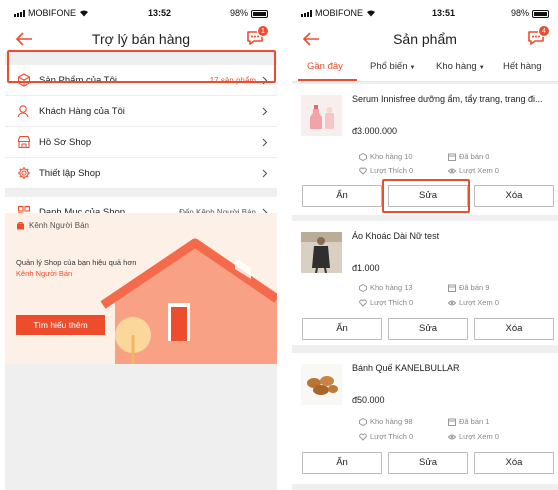 The height and width of the screenshot is (490, 558). I want to click on sort-tabs: Gần đây Phổ biến ▼ Kho hàng ▼ Hết hàng, so click(425, 67).